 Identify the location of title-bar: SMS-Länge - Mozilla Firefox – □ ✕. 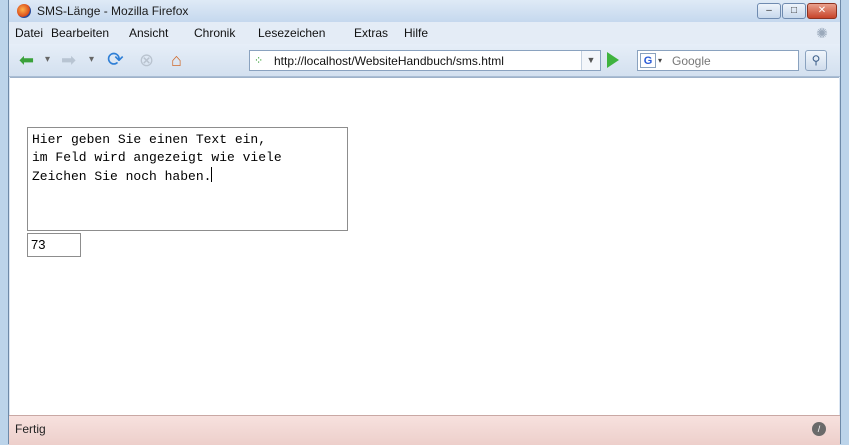
(424, 11).